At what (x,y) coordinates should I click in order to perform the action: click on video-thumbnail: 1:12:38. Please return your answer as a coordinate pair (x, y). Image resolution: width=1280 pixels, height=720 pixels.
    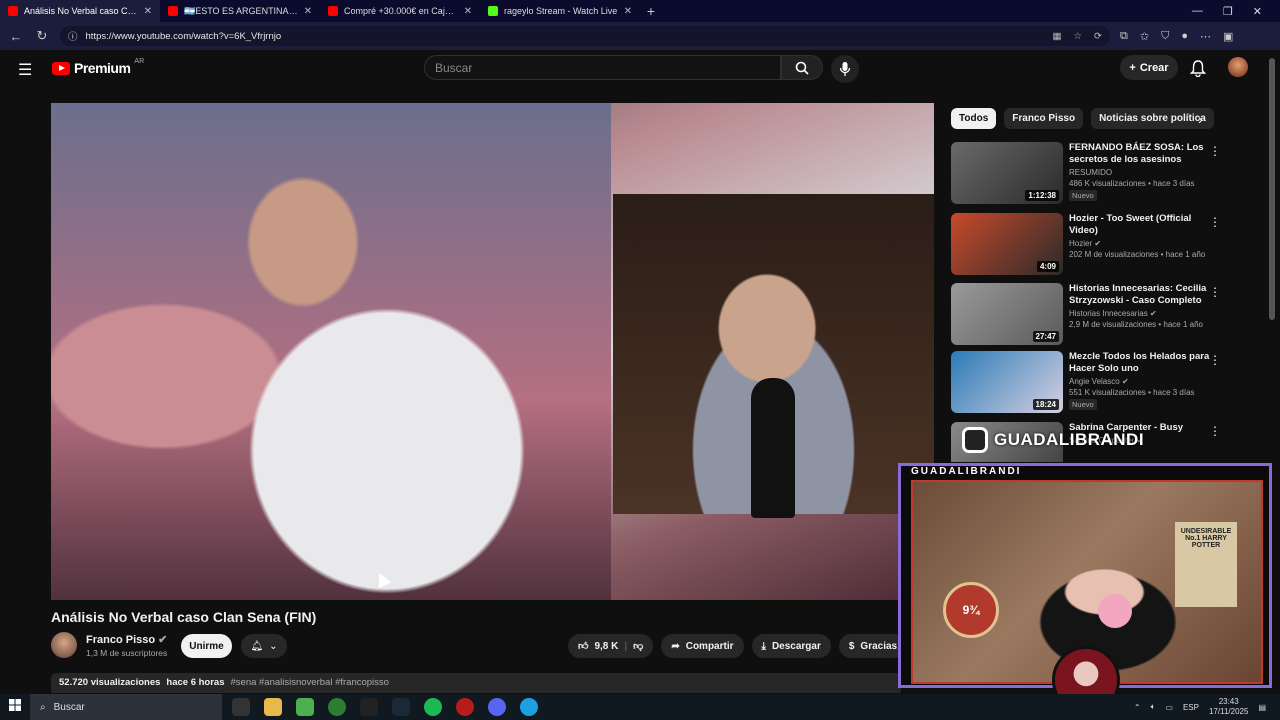
    Looking at the image, I should click on (1007, 173).